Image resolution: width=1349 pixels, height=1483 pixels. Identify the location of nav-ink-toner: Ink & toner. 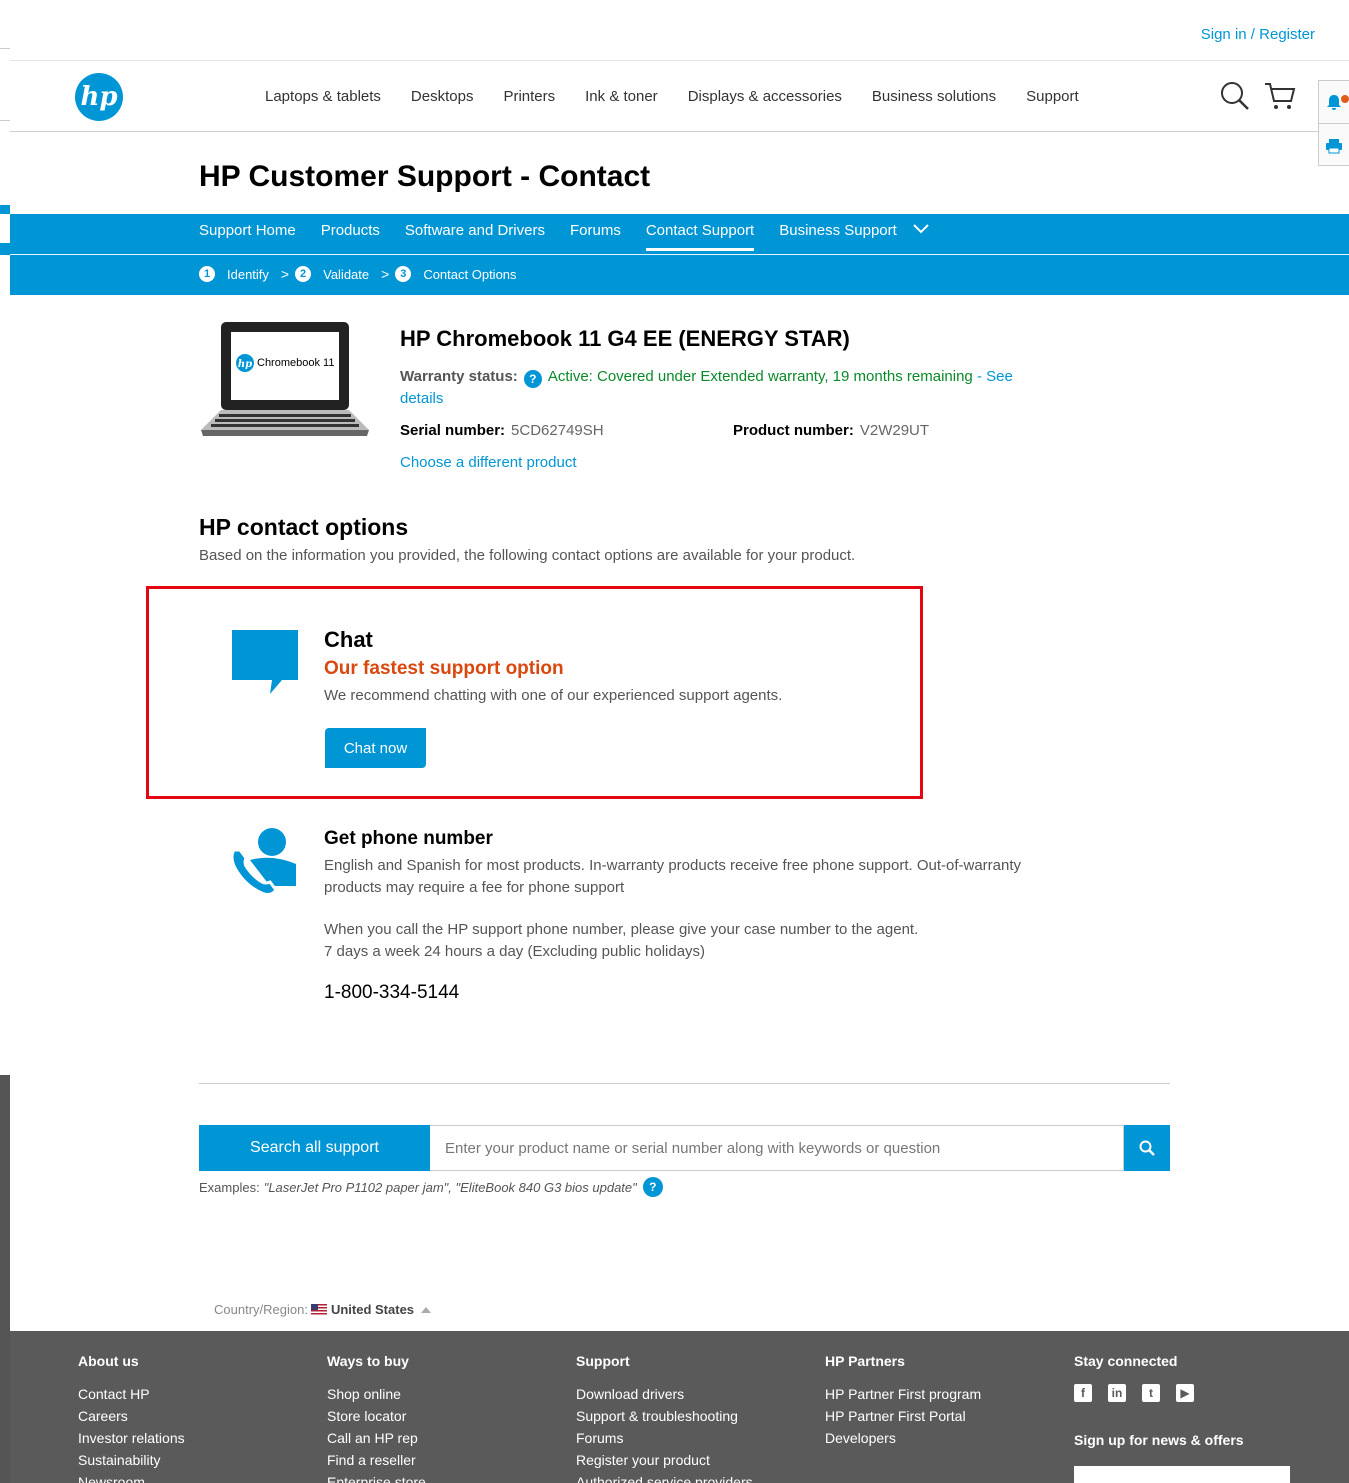
(621, 96).